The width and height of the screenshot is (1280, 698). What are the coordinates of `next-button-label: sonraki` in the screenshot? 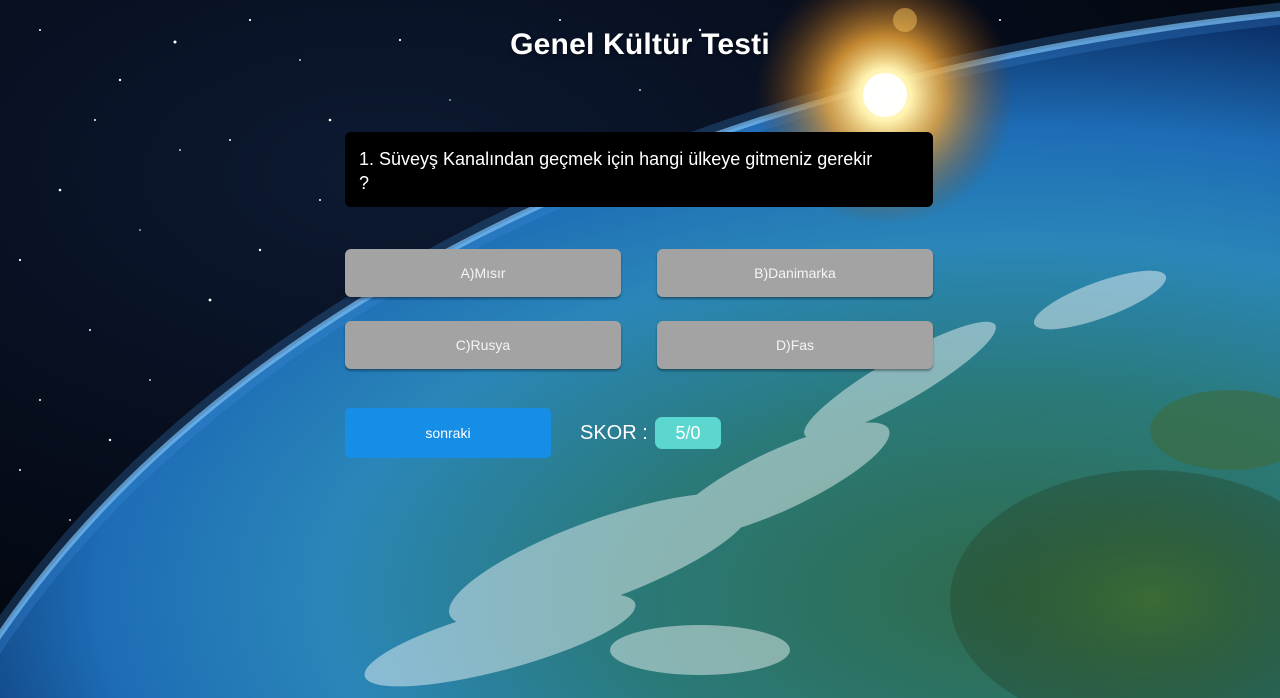 It's located at (448, 433).